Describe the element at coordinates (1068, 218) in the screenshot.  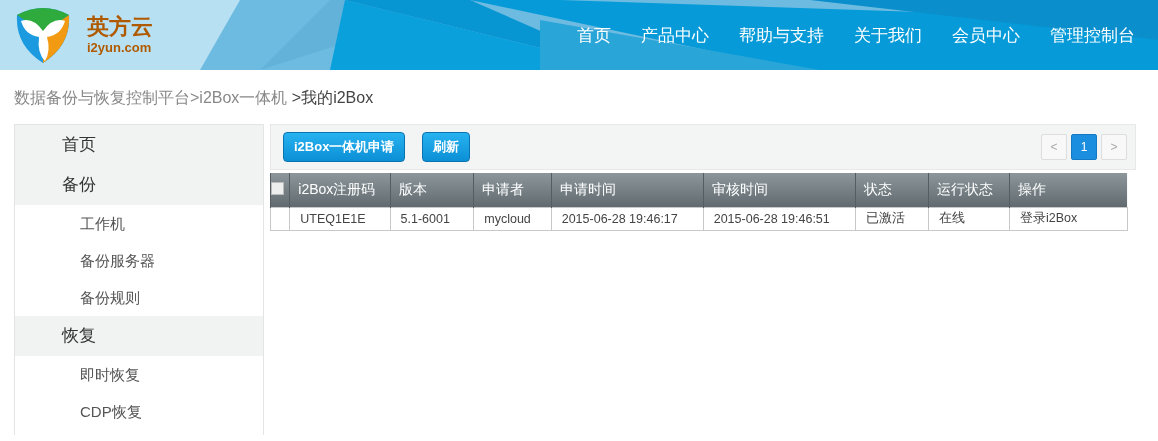
I see `table-cell: 登录i2Box` at that location.